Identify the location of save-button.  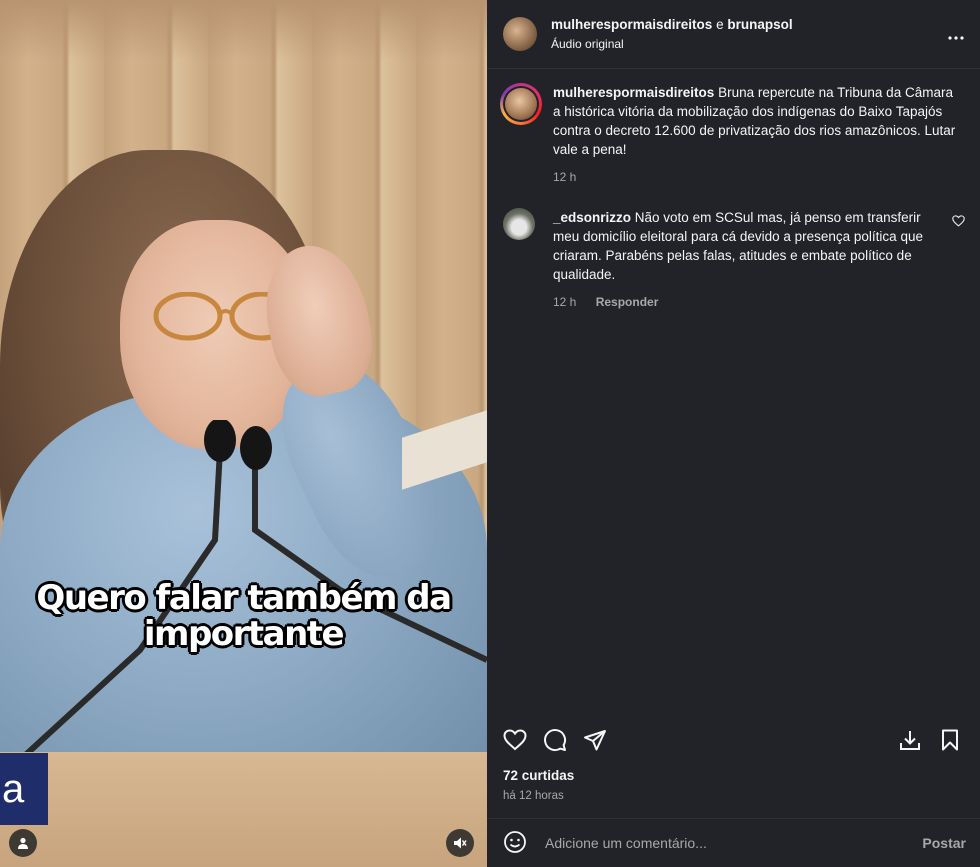
(951, 741).